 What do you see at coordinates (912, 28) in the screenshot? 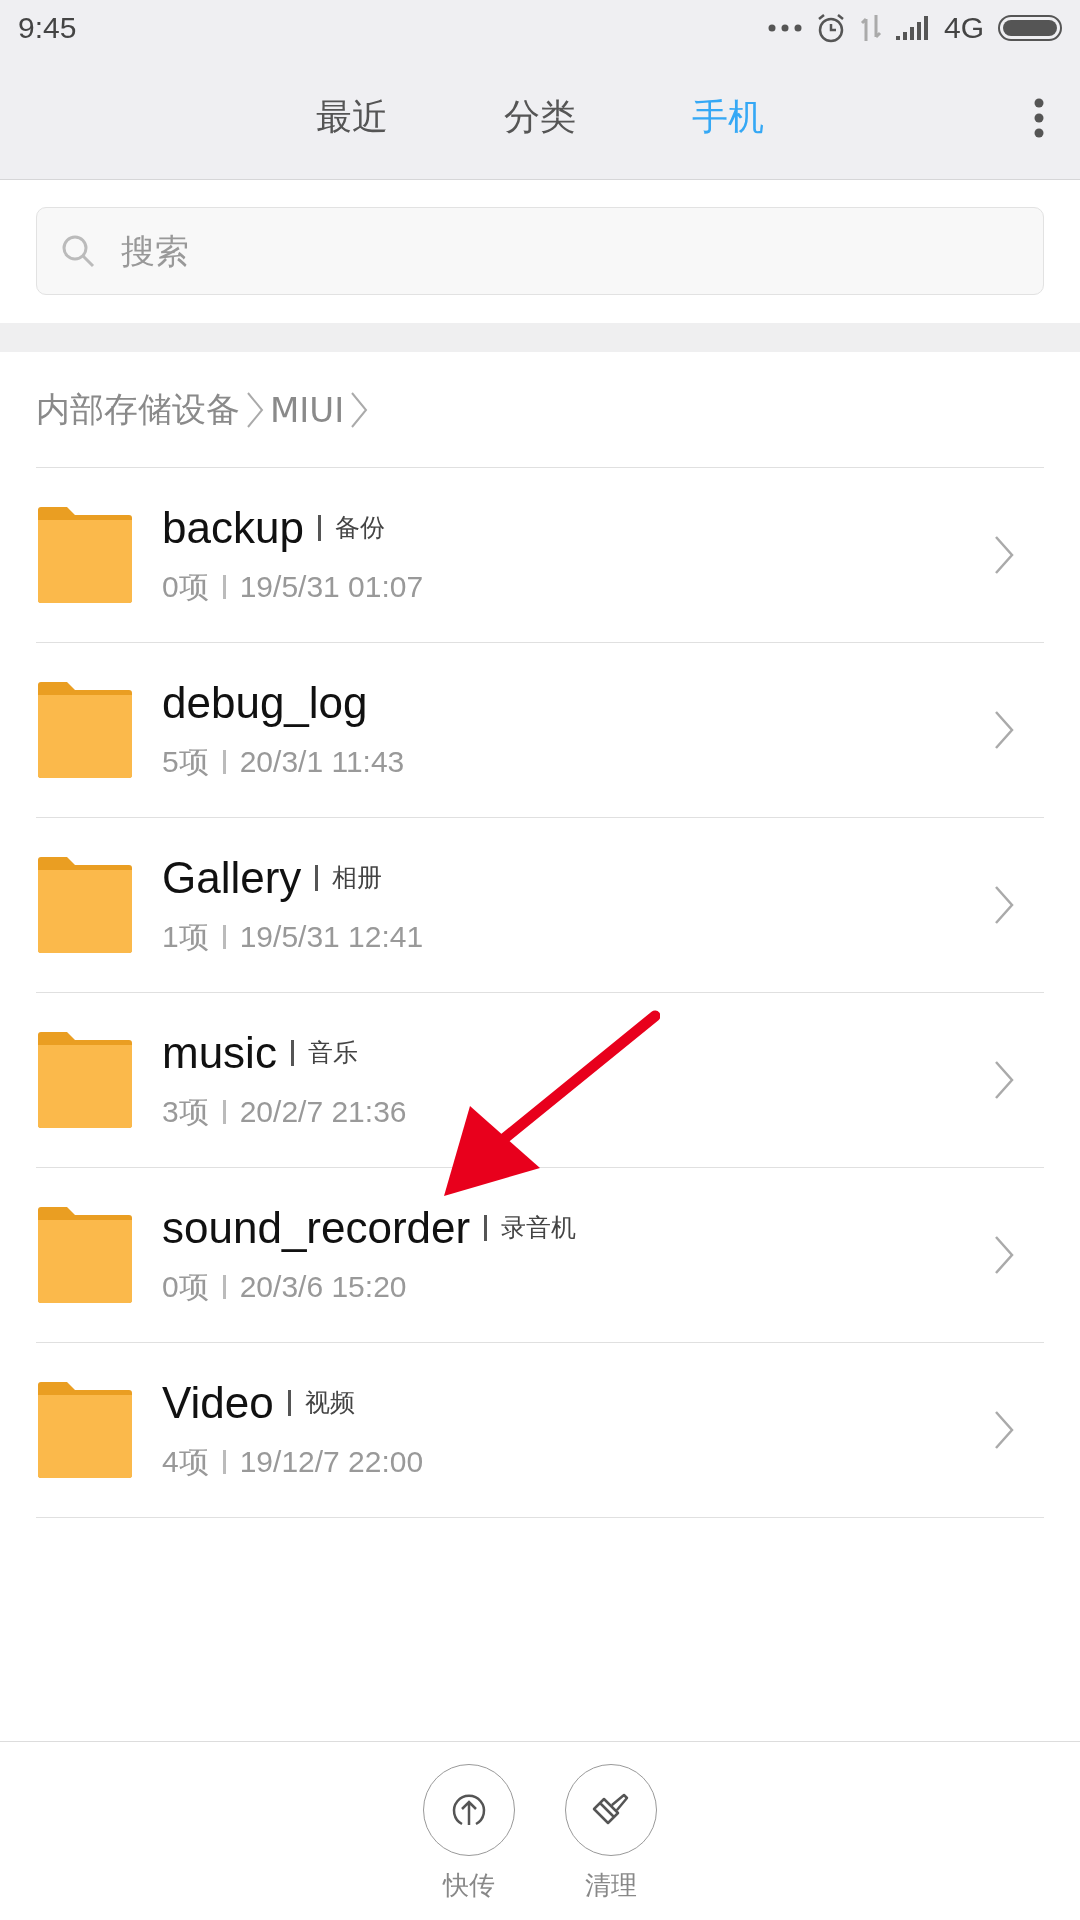
I see `signal-icon` at bounding box center [912, 28].